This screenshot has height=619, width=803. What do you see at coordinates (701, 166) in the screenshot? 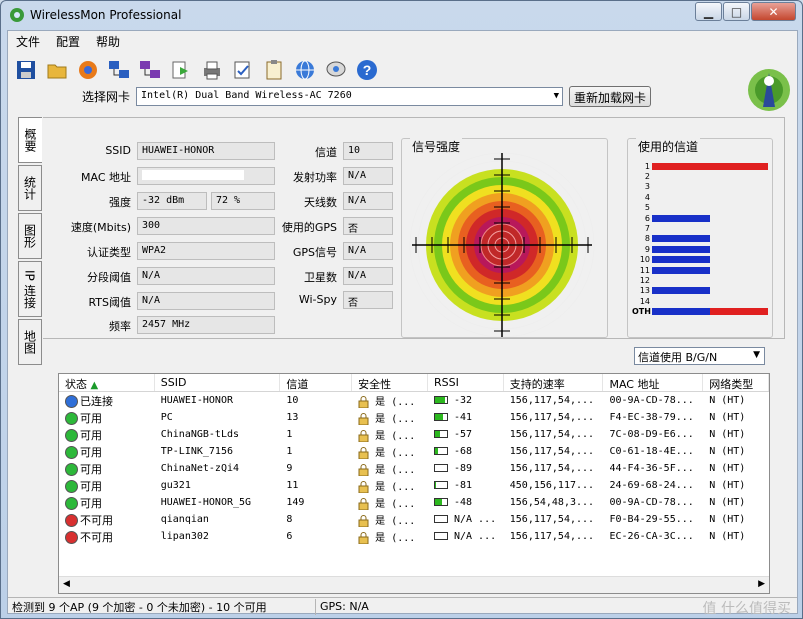
I see `channel-row-1: 1` at bounding box center [701, 166].